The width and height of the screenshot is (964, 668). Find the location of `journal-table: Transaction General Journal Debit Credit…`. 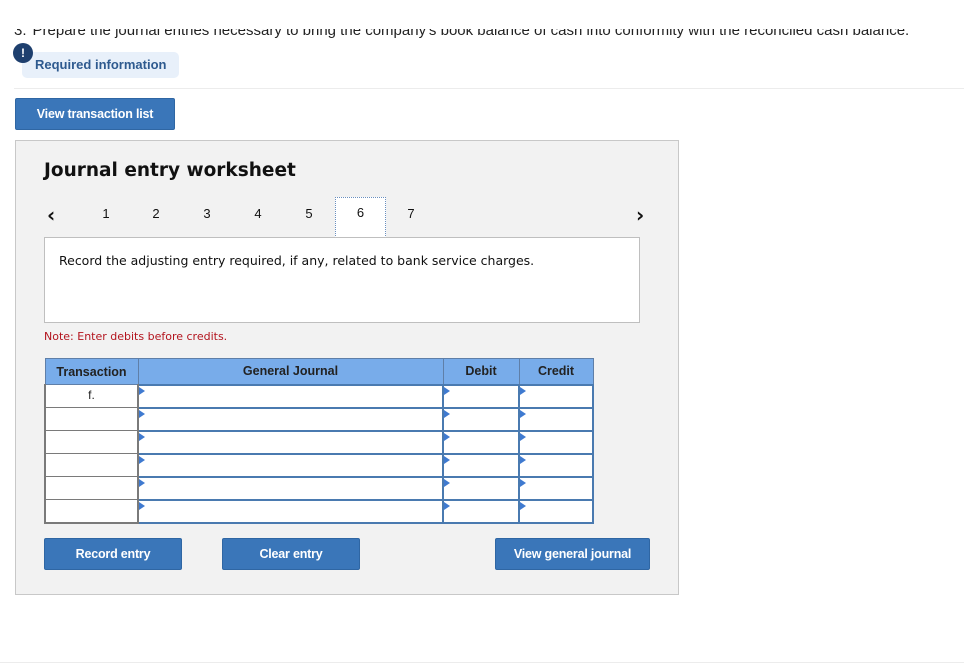

journal-table: Transaction General Journal Debit Credit… is located at coordinates (319, 441).